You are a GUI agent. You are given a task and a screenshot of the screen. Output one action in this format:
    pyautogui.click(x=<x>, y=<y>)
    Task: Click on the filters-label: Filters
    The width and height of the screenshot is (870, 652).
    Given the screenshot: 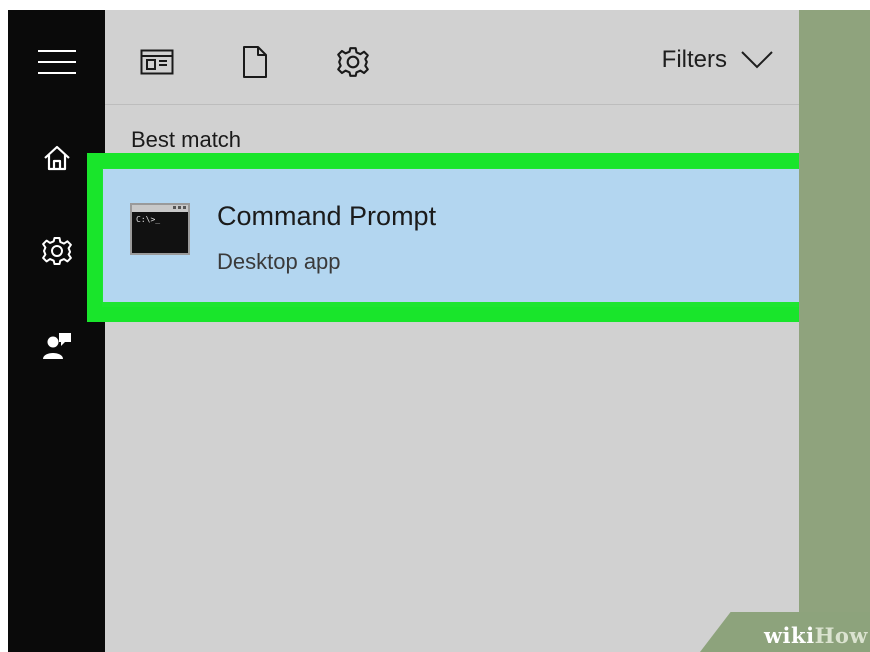 What is the action you would take?
    pyautogui.click(x=694, y=59)
    